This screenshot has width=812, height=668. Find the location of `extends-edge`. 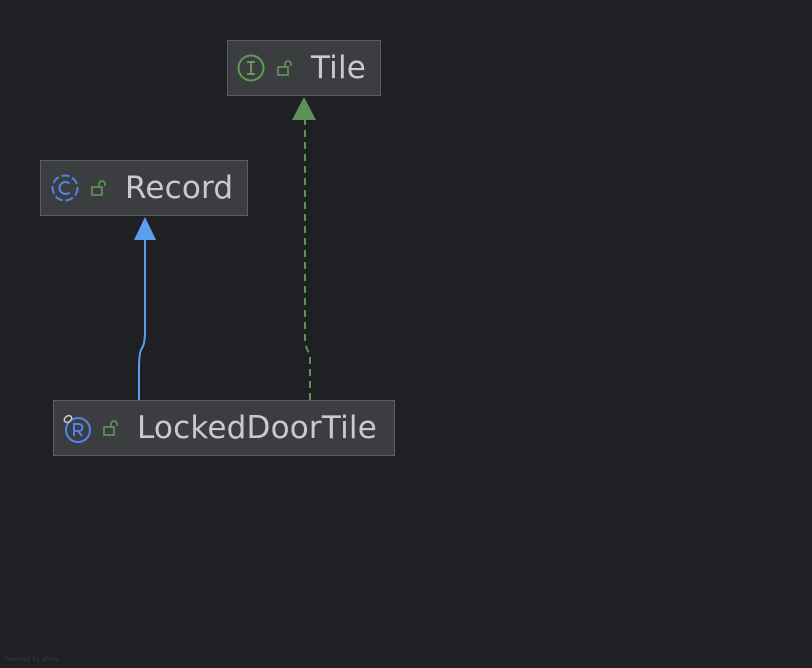

extends-edge is located at coordinates (142, 320).